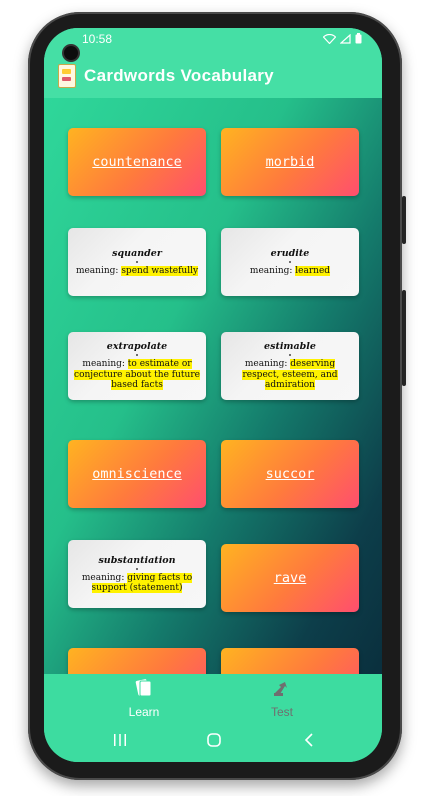 The width and height of the screenshot is (430, 796). I want to click on nav-learn-label: Learn, so click(144, 712).